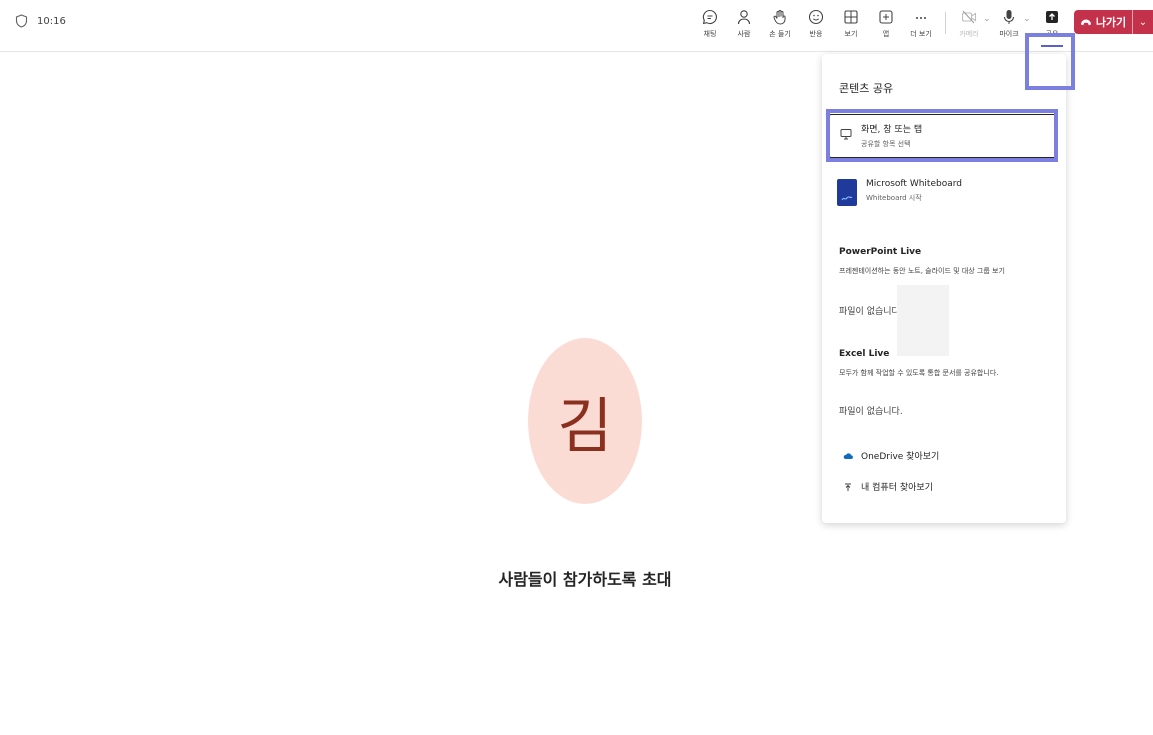 The image size is (1153, 735). What do you see at coordinates (1052, 34) in the screenshot?
I see `share-label: 공유` at bounding box center [1052, 34].